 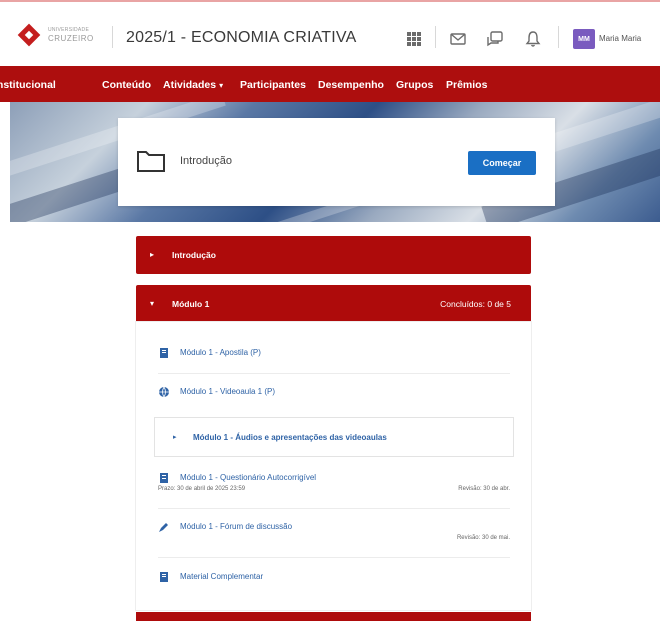 What do you see at coordinates (334, 579) in the screenshot?
I see `activity-item: Material Complementar` at bounding box center [334, 579].